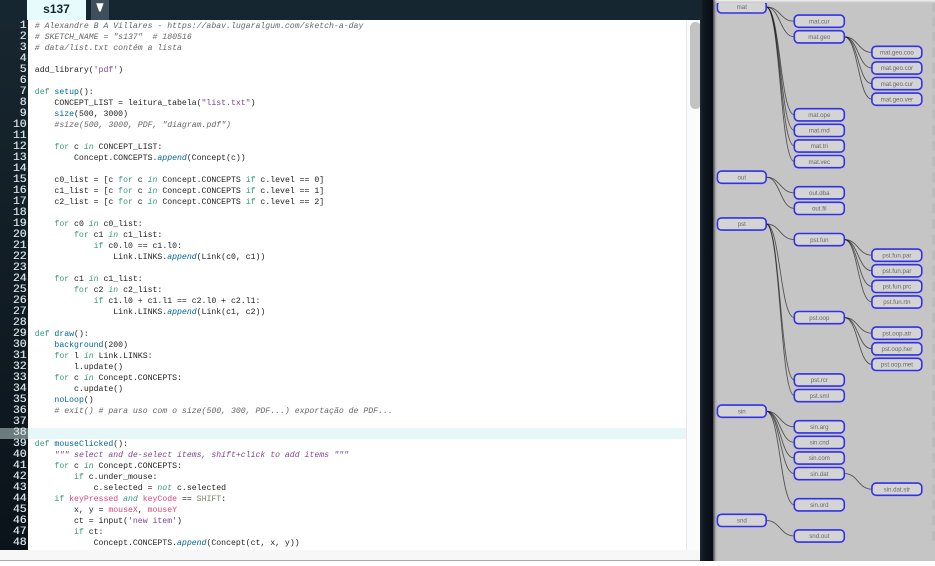  Describe the element at coordinates (897, 349) in the screenshot. I see `svg-text: pst.oop.her` at that location.